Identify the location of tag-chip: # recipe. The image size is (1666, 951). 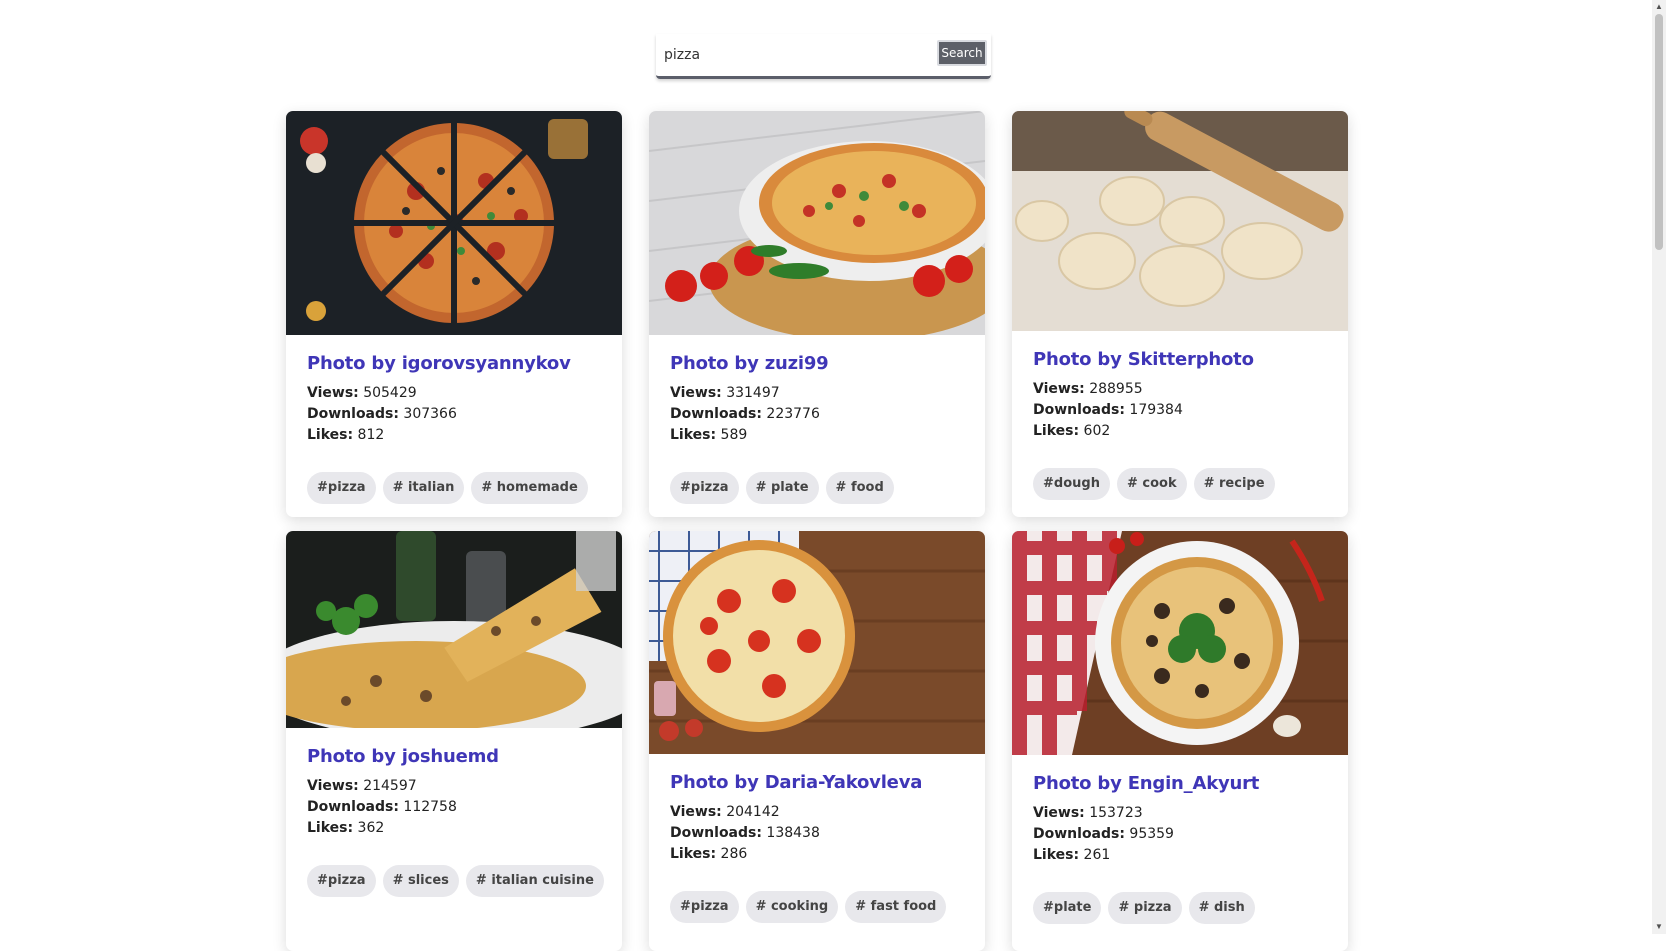
(1234, 484).